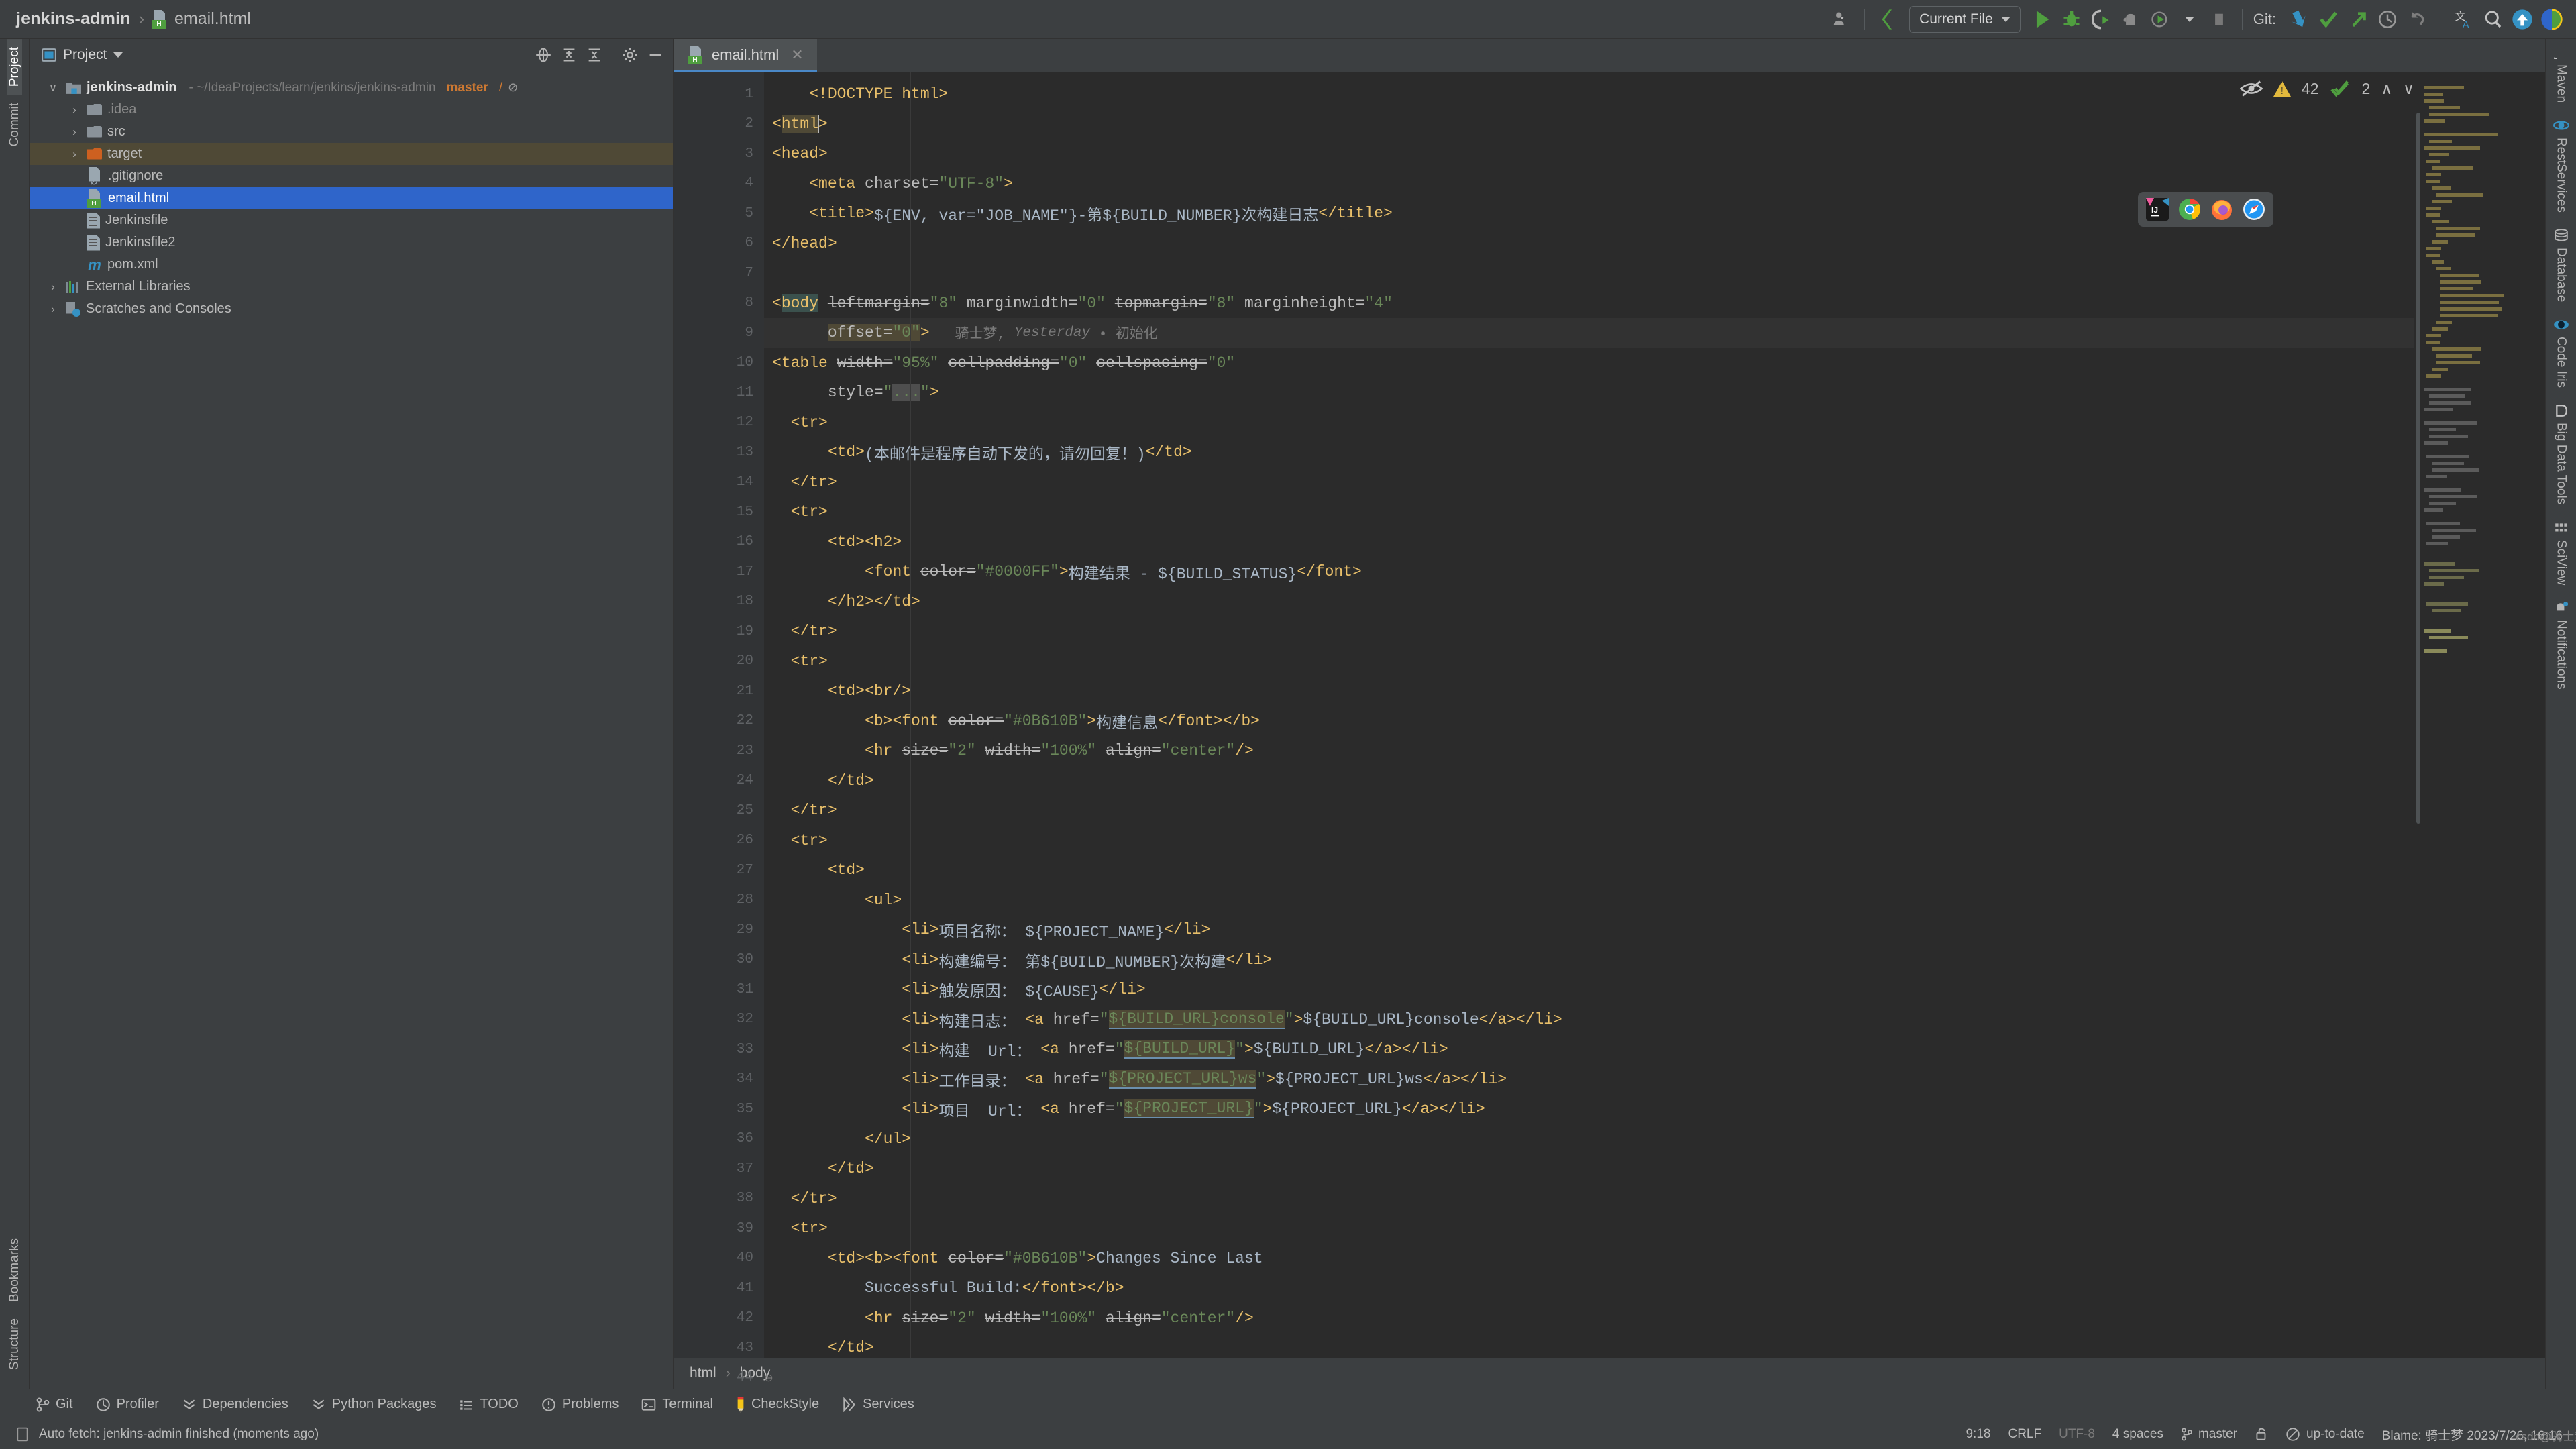 Image resolution: width=2576 pixels, height=1449 pixels. Describe the element at coordinates (677, 1404) in the screenshot. I see `bottom-tab-terminal: Terminal` at that location.